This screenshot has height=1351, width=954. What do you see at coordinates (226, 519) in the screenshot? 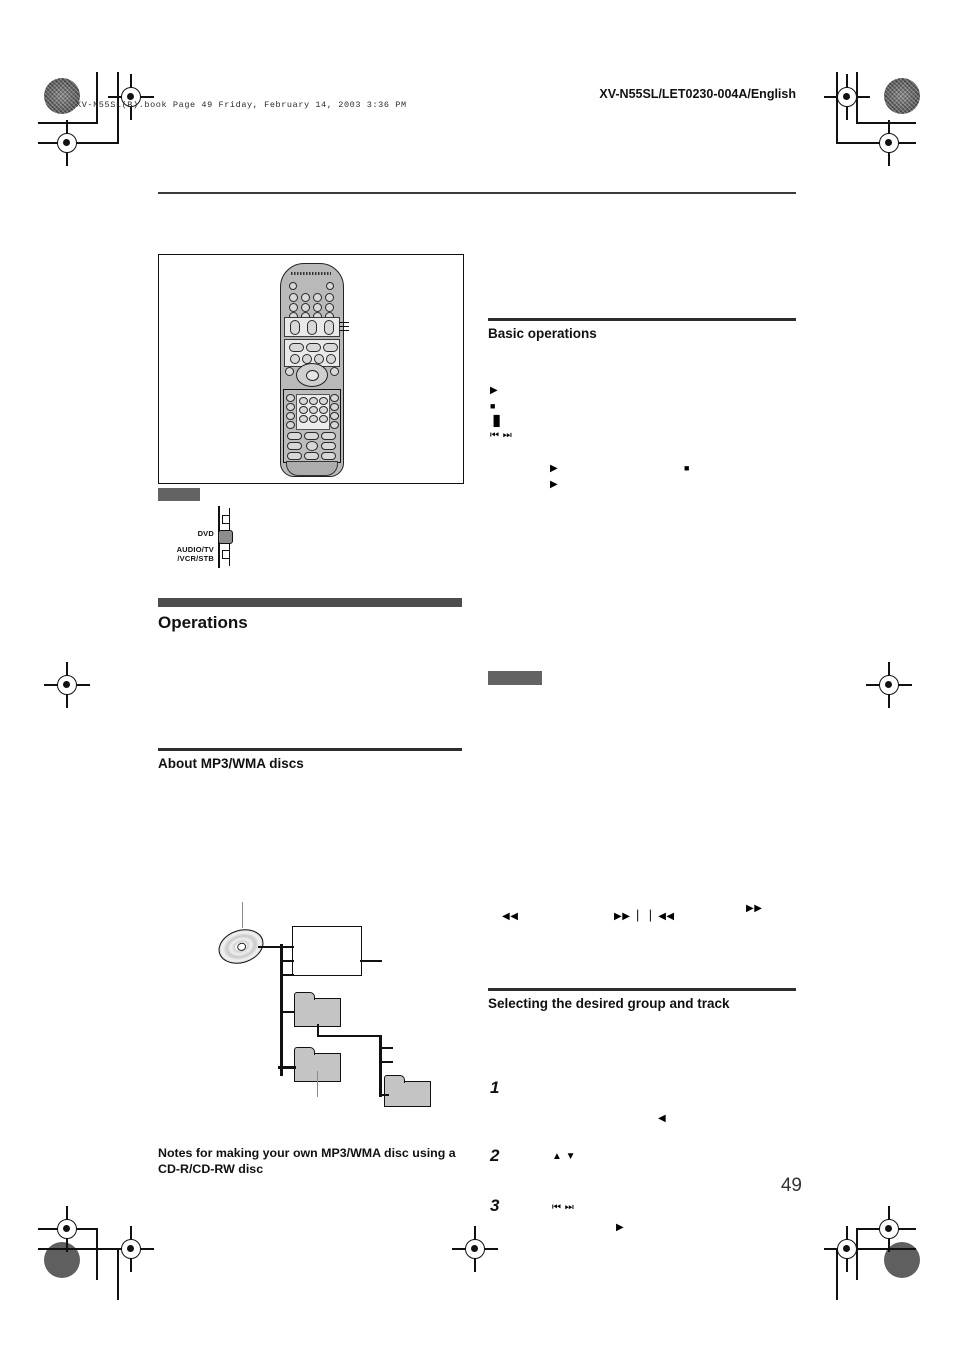
I see `selector-position-top` at bounding box center [226, 519].